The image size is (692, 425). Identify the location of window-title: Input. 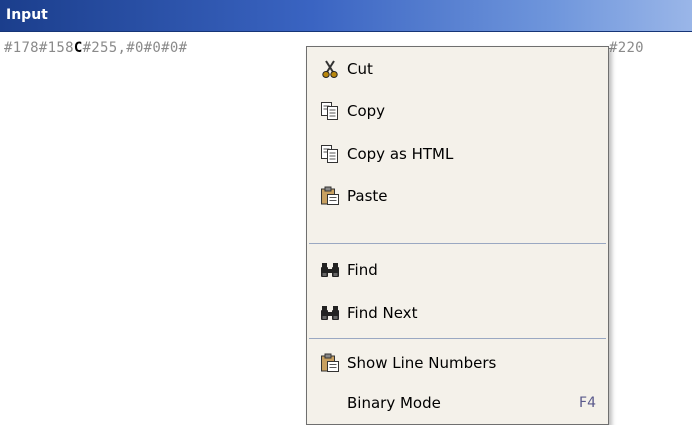
(27, 15).